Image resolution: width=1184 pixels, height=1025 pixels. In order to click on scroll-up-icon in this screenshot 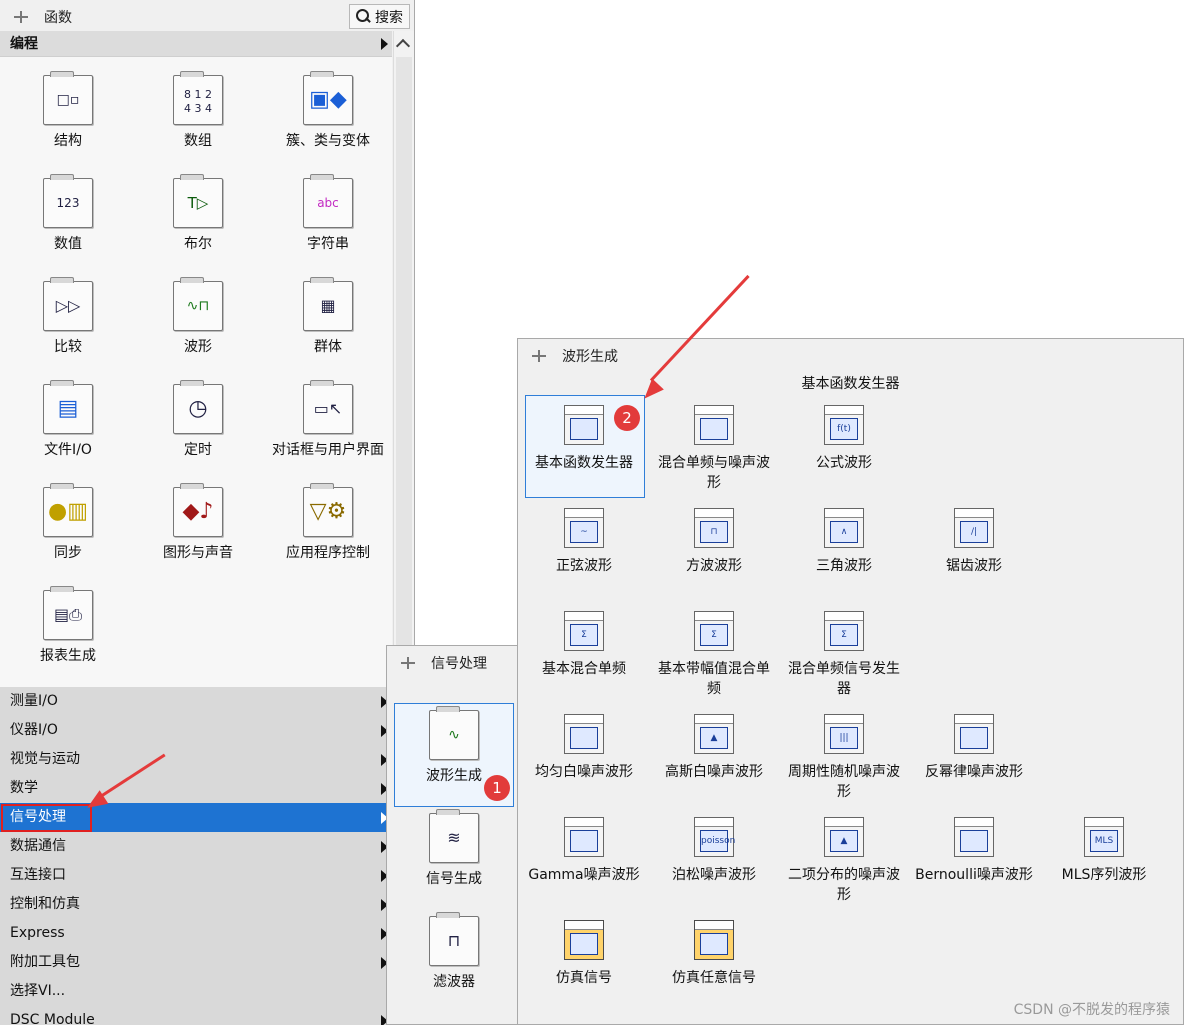, I will do `click(403, 46)`.